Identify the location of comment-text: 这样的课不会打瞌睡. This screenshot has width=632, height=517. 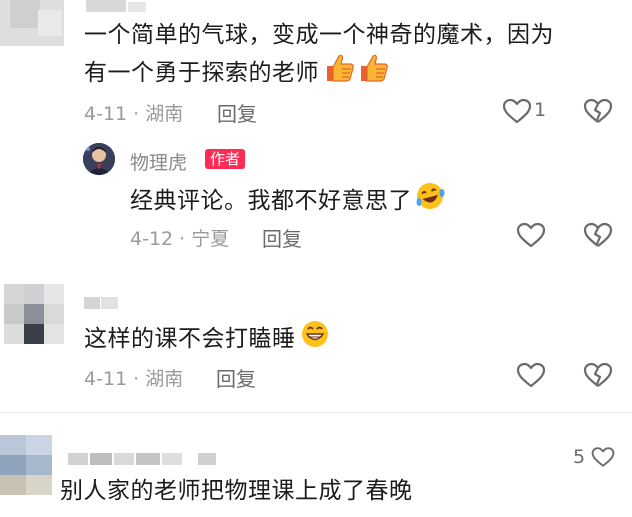
(207, 339).